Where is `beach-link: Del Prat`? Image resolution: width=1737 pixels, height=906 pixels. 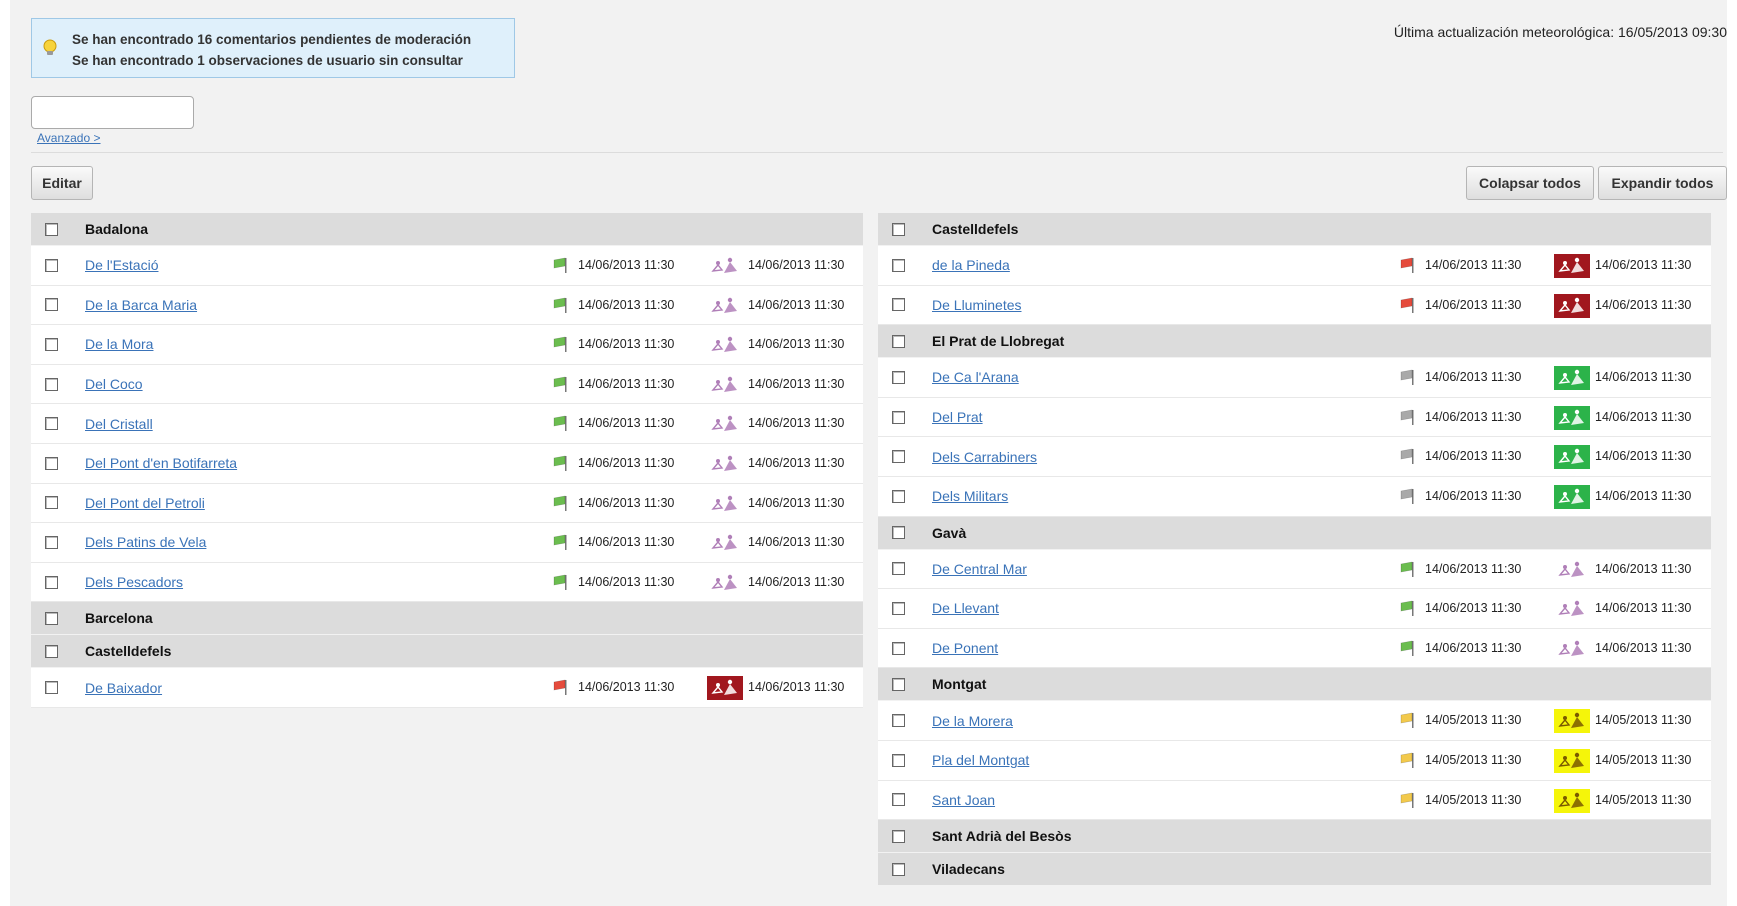 beach-link: Del Prat is located at coordinates (957, 417).